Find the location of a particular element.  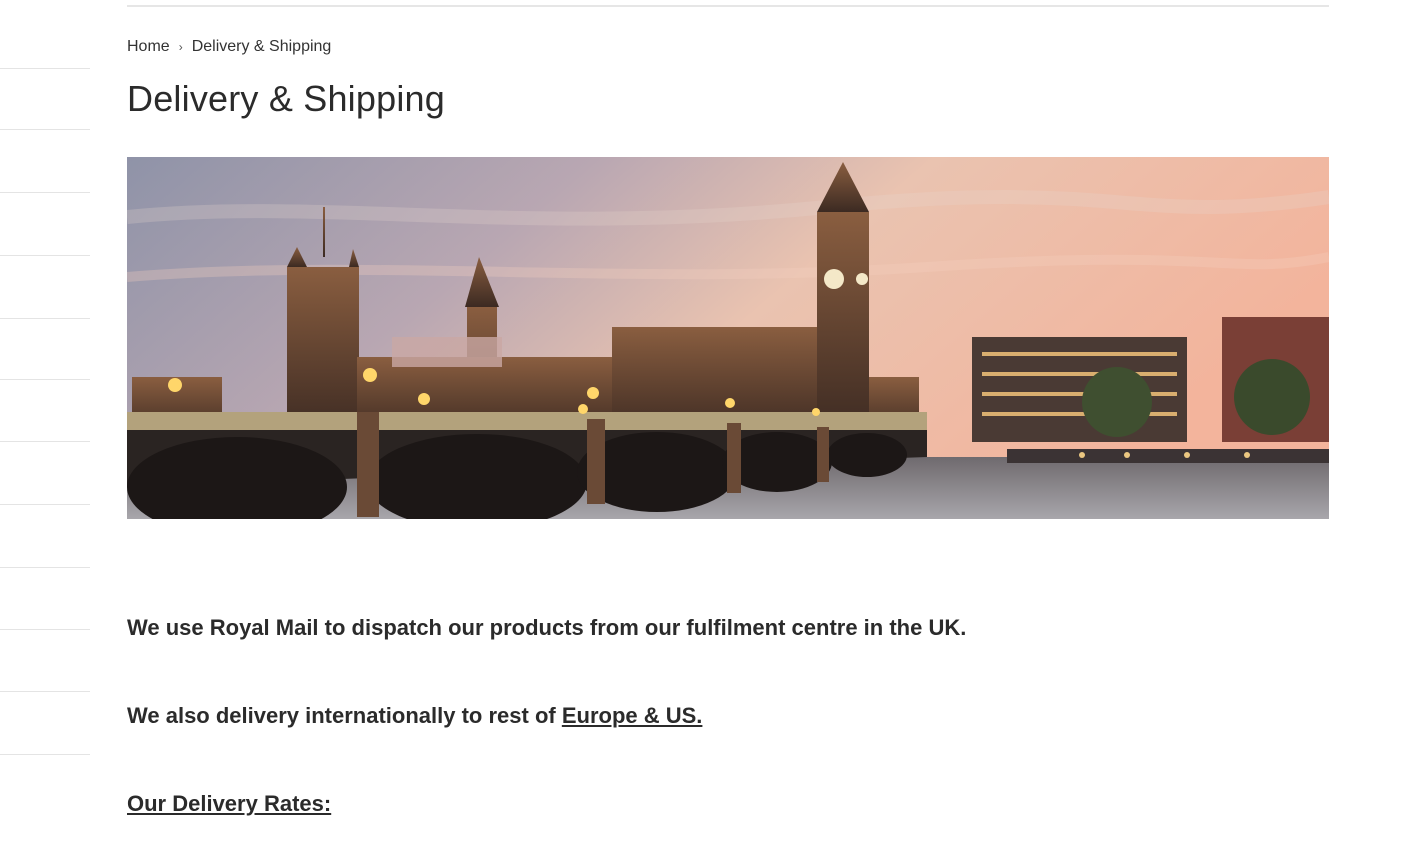

page-title: Delivery & Shipping is located at coordinates (286, 98).